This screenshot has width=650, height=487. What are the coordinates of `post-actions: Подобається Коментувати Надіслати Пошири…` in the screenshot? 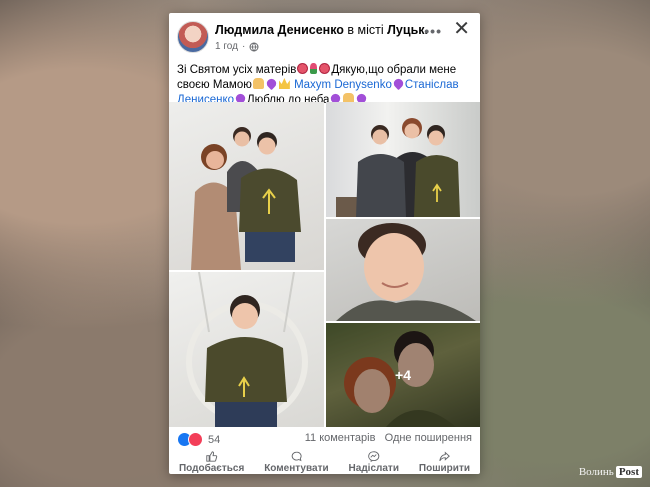 It's located at (324, 462).